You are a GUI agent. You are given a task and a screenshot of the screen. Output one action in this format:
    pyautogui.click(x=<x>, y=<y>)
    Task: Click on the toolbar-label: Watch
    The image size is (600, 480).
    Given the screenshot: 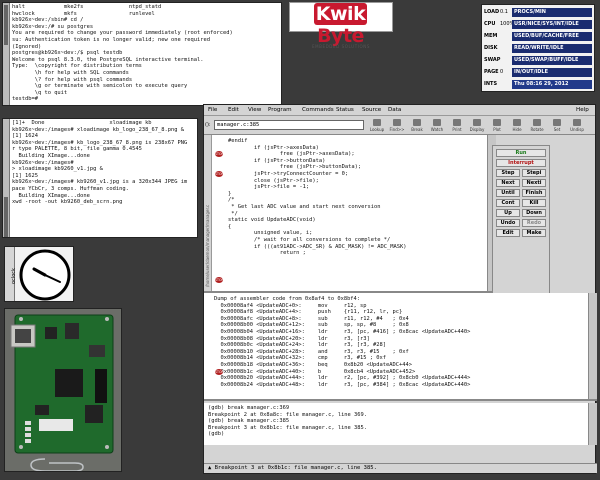 What is the action you would take?
    pyautogui.click(x=437, y=129)
    